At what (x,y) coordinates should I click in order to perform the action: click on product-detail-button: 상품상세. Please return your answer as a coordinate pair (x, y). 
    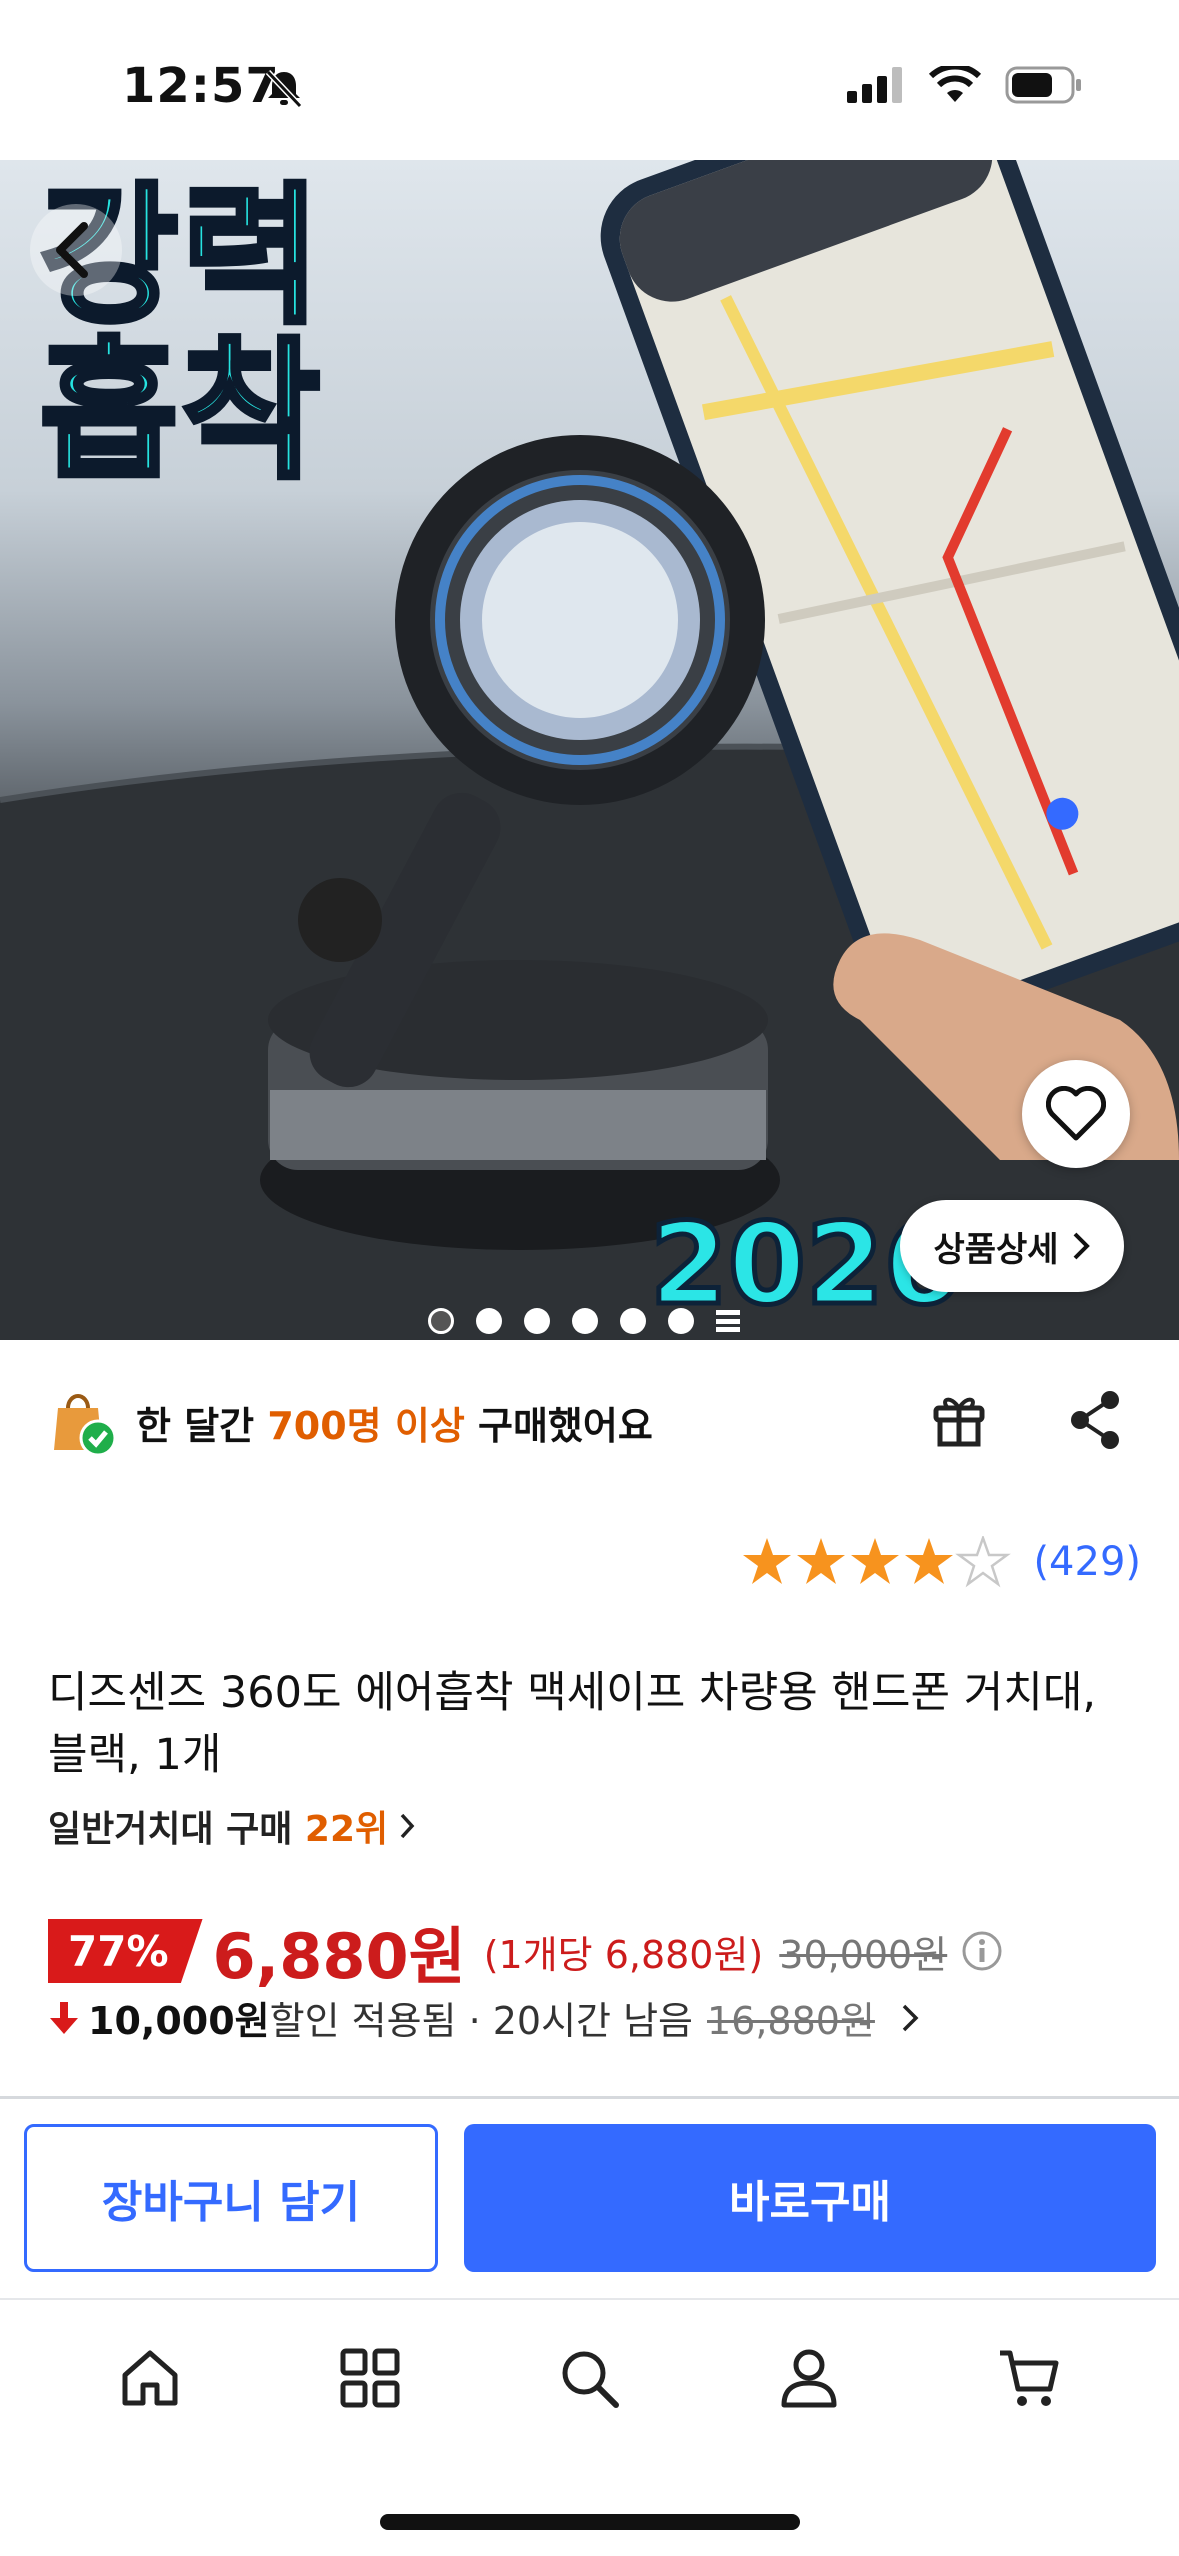
    Looking at the image, I should click on (1012, 1246).